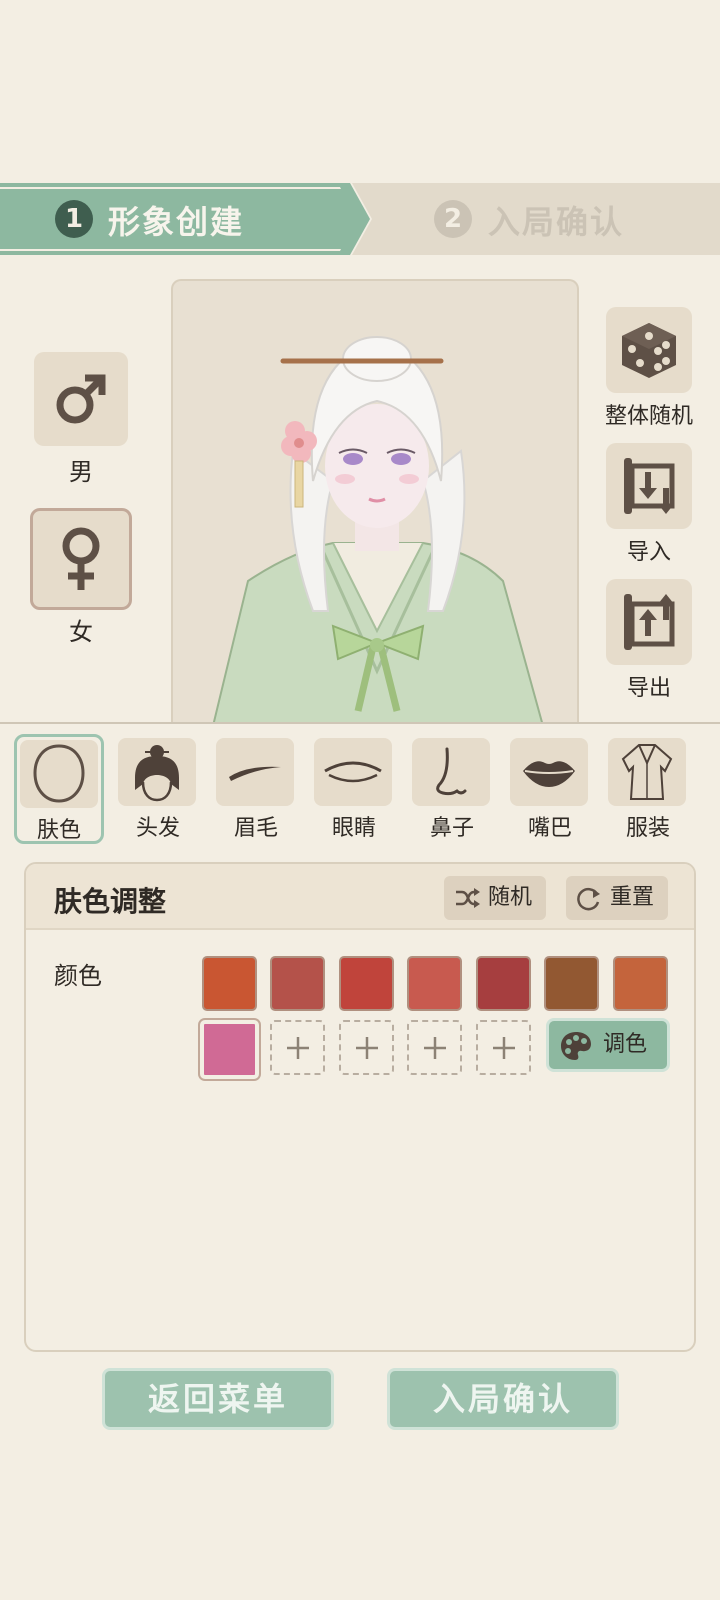 The image size is (720, 1600). Describe the element at coordinates (176, 222) in the screenshot. I see `step-1-label: 形象创建` at that location.